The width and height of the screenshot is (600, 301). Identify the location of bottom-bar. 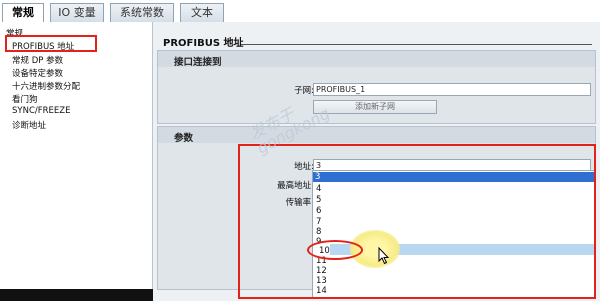
(76, 295).